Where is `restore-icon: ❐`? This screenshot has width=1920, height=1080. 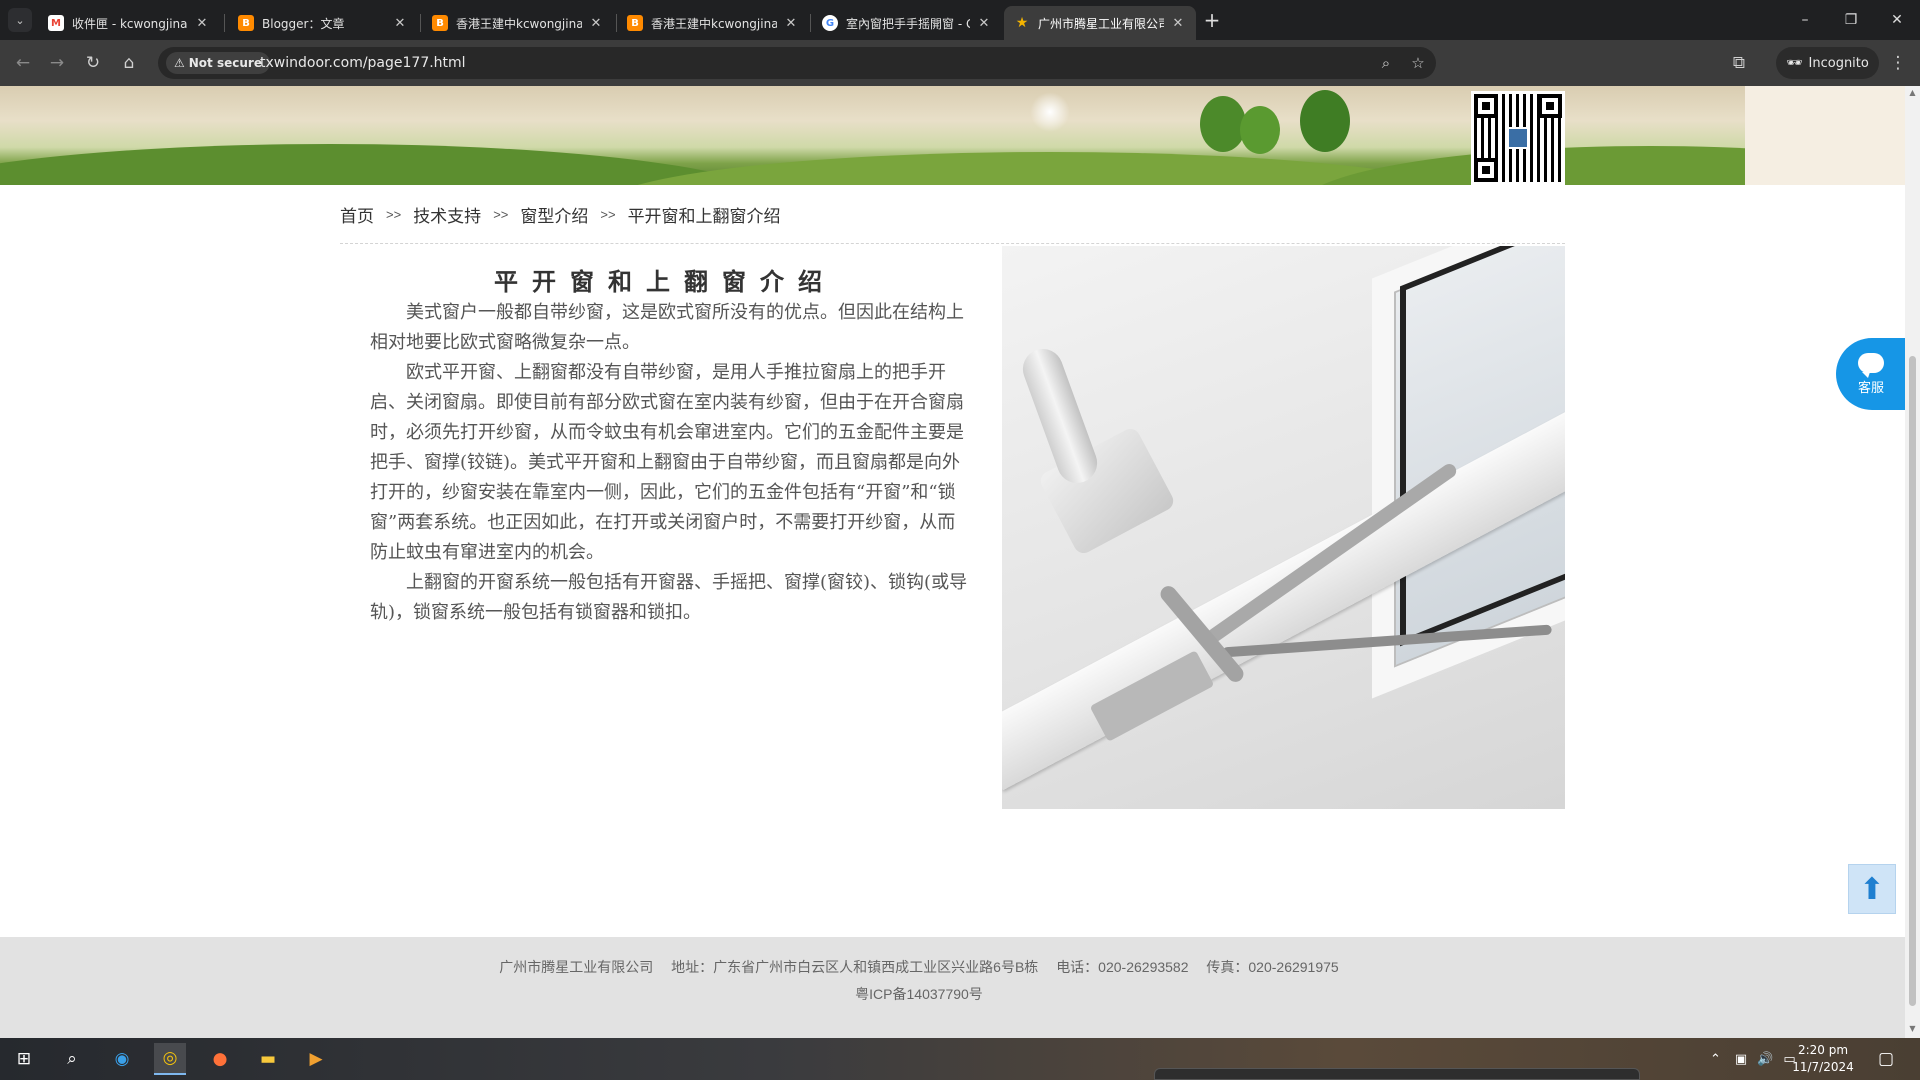
restore-icon: ❐ is located at coordinates (1851, 20).